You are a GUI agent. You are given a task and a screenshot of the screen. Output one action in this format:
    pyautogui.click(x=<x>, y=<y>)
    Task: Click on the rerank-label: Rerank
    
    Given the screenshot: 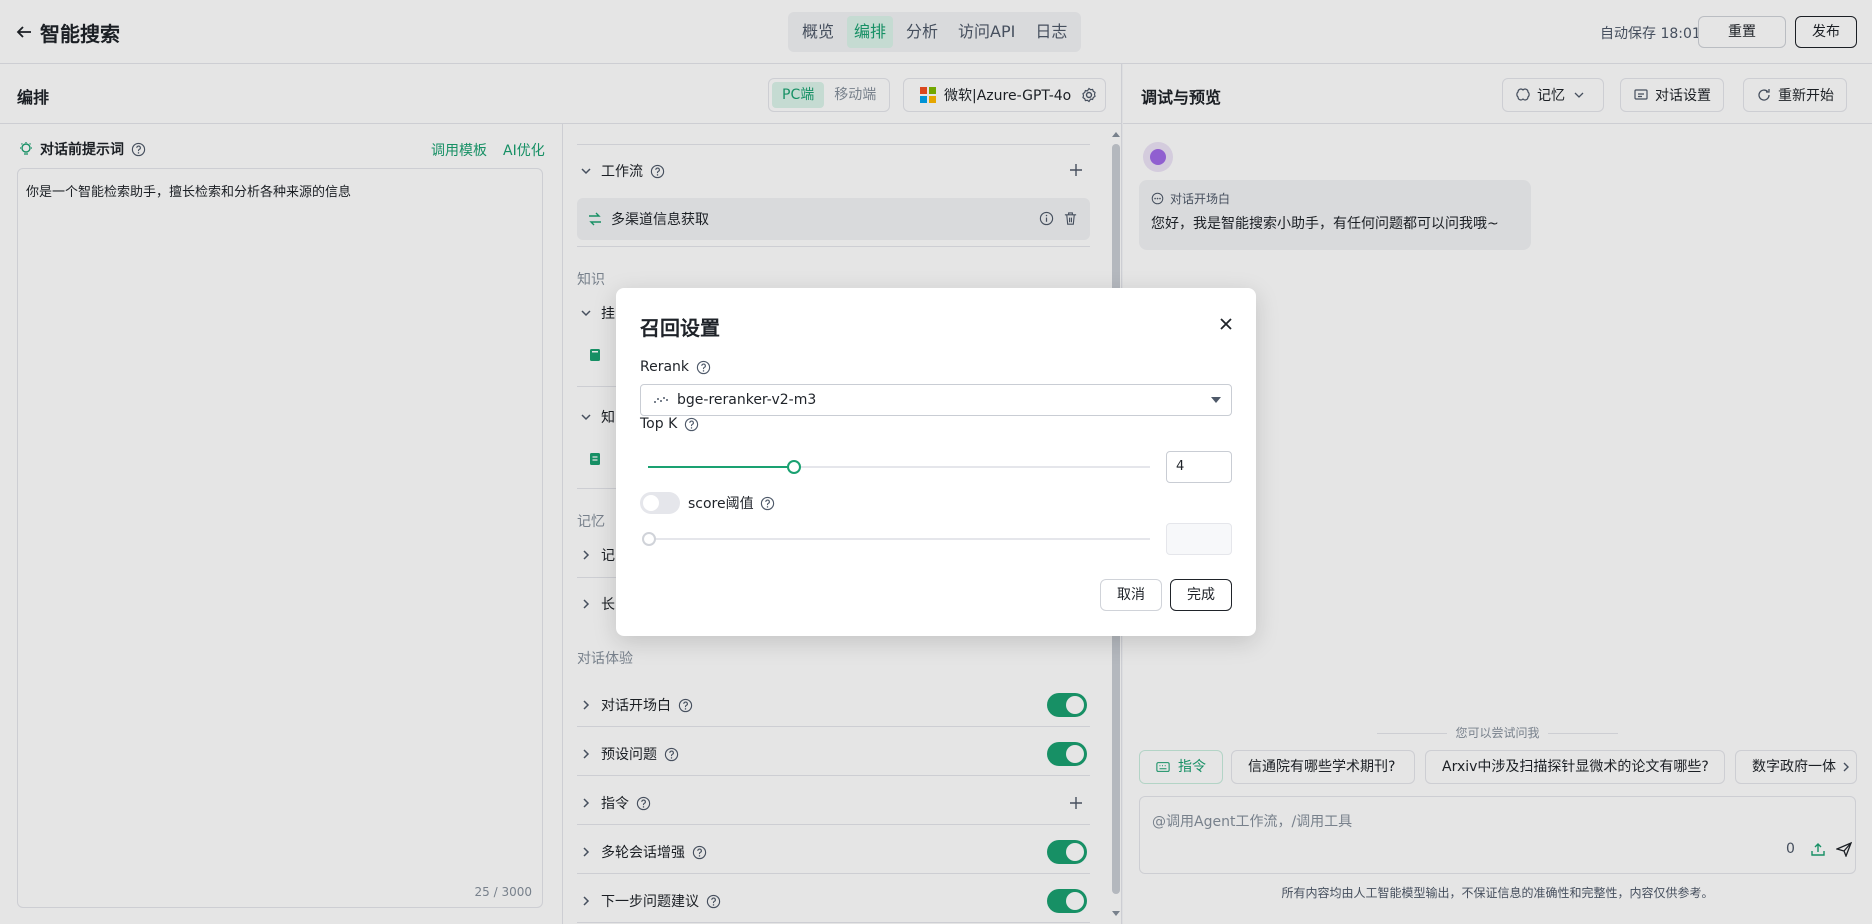 What is the action you would take?
    pyautogui.click(x=665, y=367)
    